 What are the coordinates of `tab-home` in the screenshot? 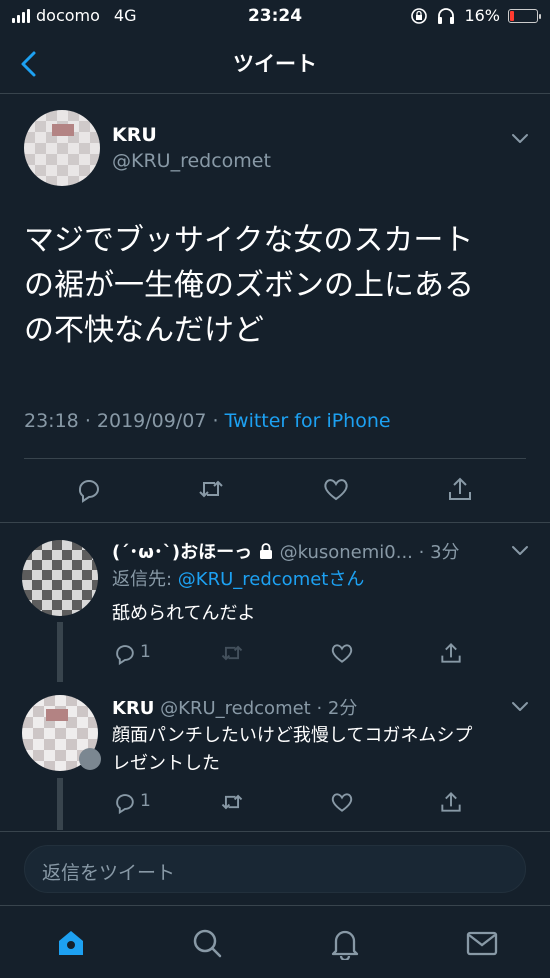 It's located at (71, 943).